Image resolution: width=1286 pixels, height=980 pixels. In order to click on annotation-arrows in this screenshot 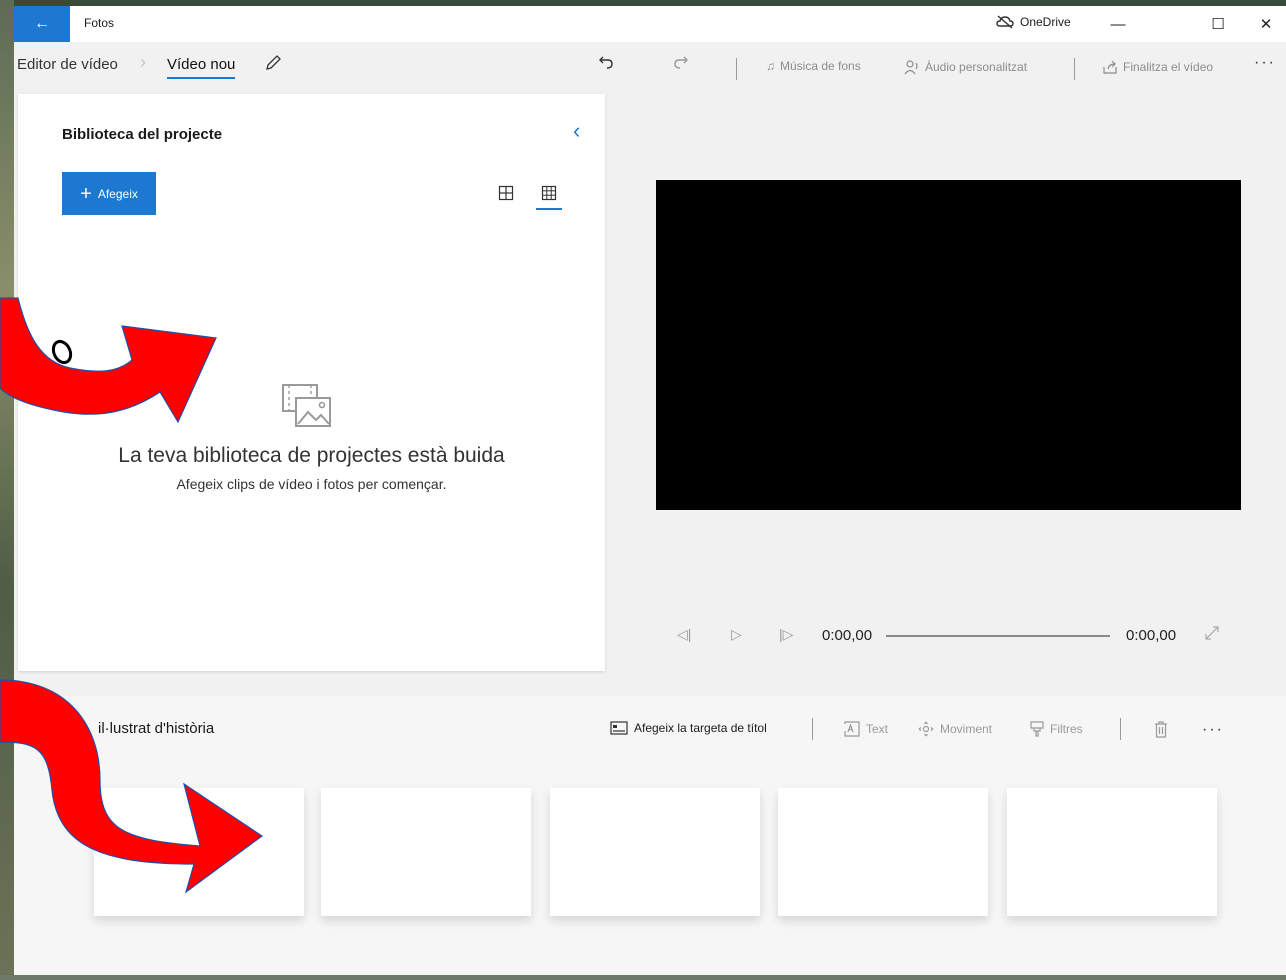, I will do `click(132, 595)`.